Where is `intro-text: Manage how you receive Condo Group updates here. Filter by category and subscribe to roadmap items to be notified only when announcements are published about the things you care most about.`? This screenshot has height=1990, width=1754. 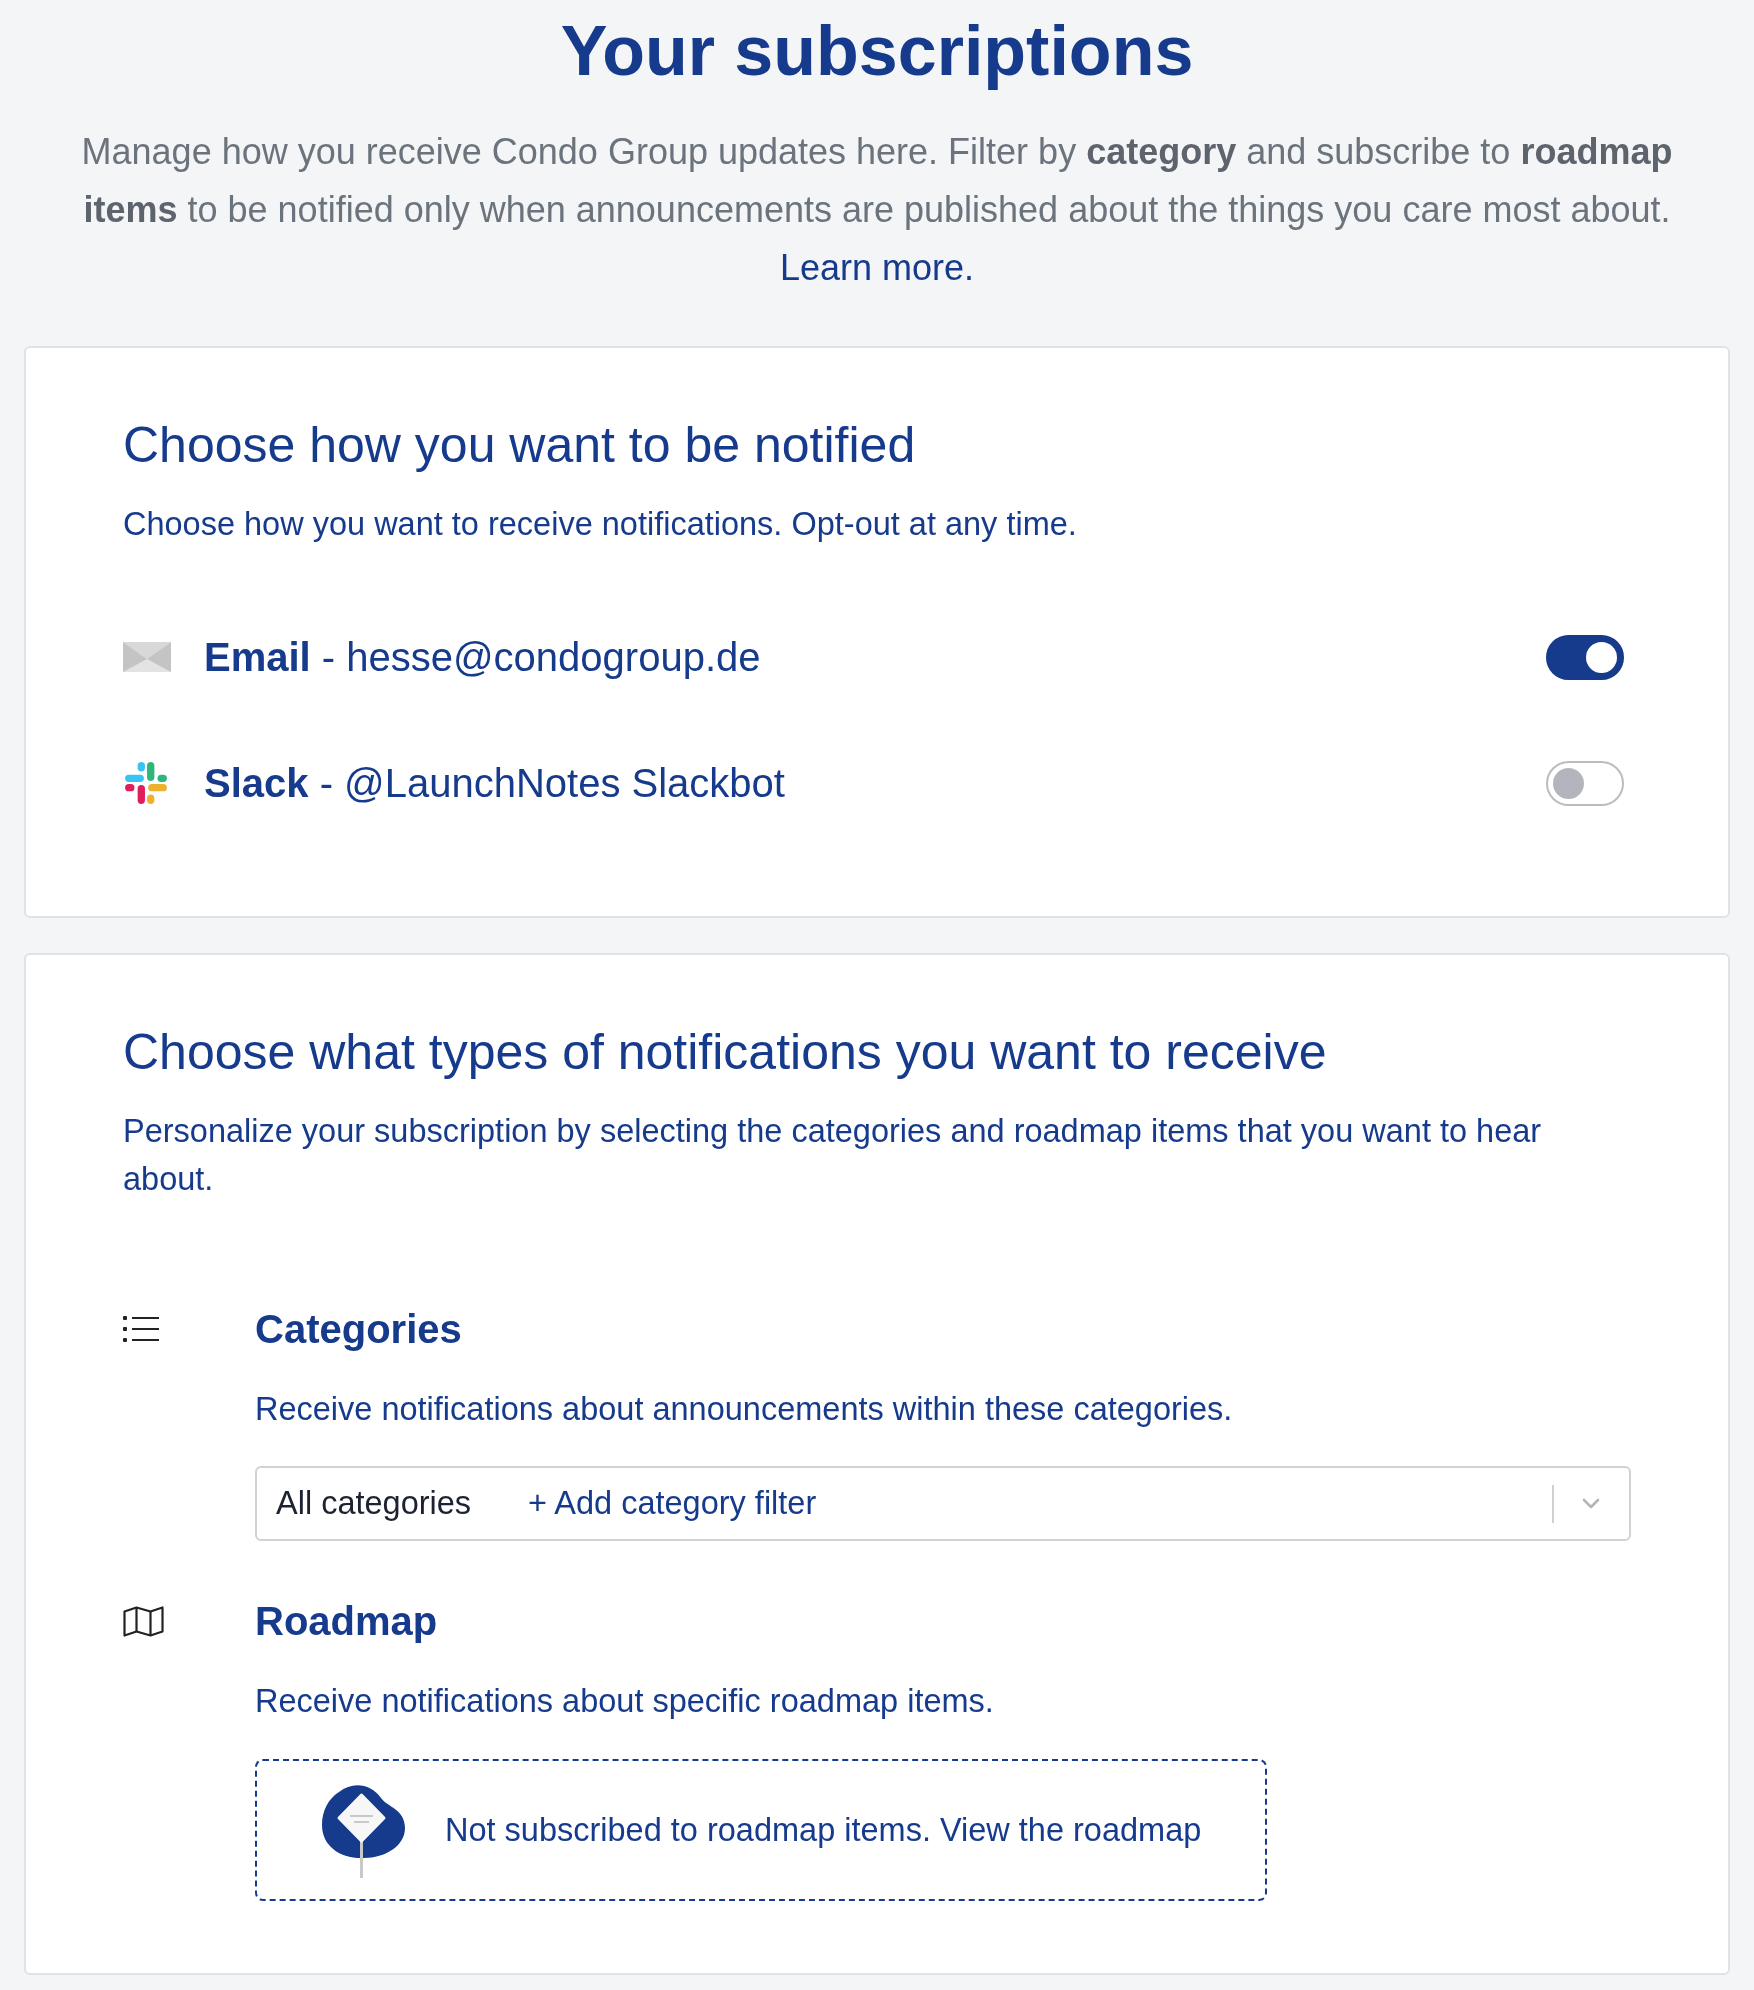
intro-text: Manage how you receive Condo Group updates here. Filter by category and subscribe to roadmap items to be notified only when announcements are published about the things you care most about. is located at coordinates (877, 181).